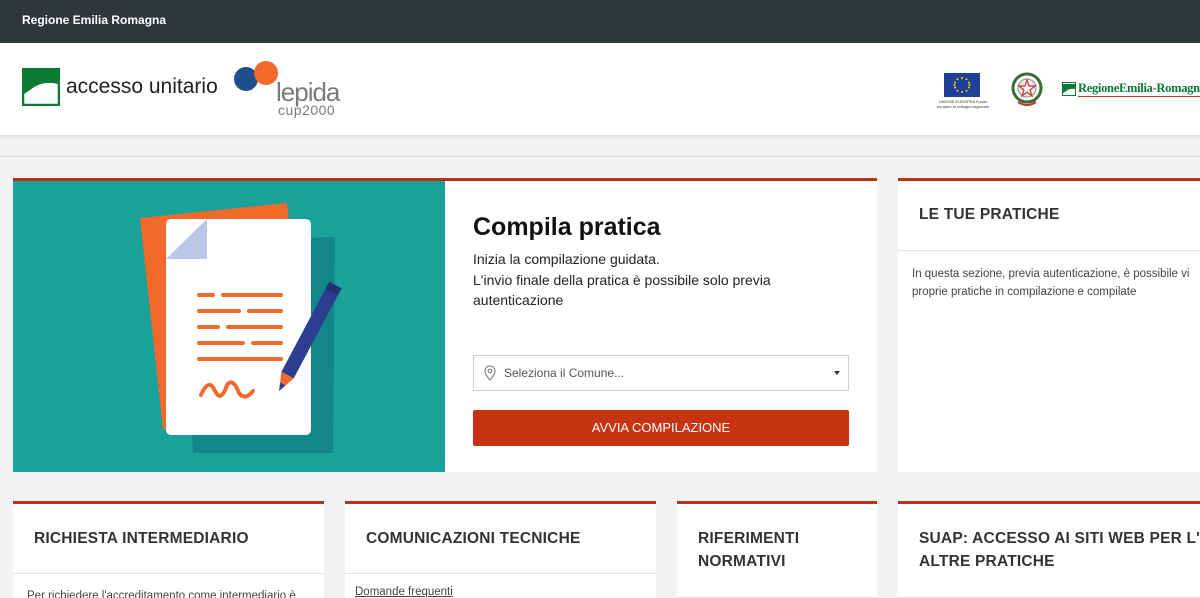 The width and height of the screenshot is (1200, 598). What do you see at coordinates (837, 373) in the screenshot?
I see `chevron-down-icon` at bounding box center [837, 373].